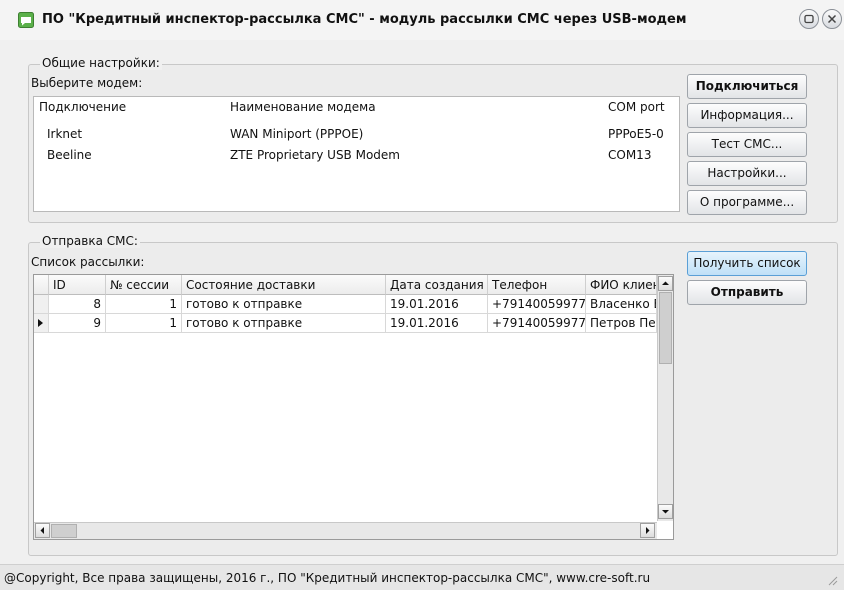 The height and width of the screenshot is (590, 844). Describe the element at coordinates (621, 285) in the screenshot. I see `column-header-fio: ФИО клиен` at that location.